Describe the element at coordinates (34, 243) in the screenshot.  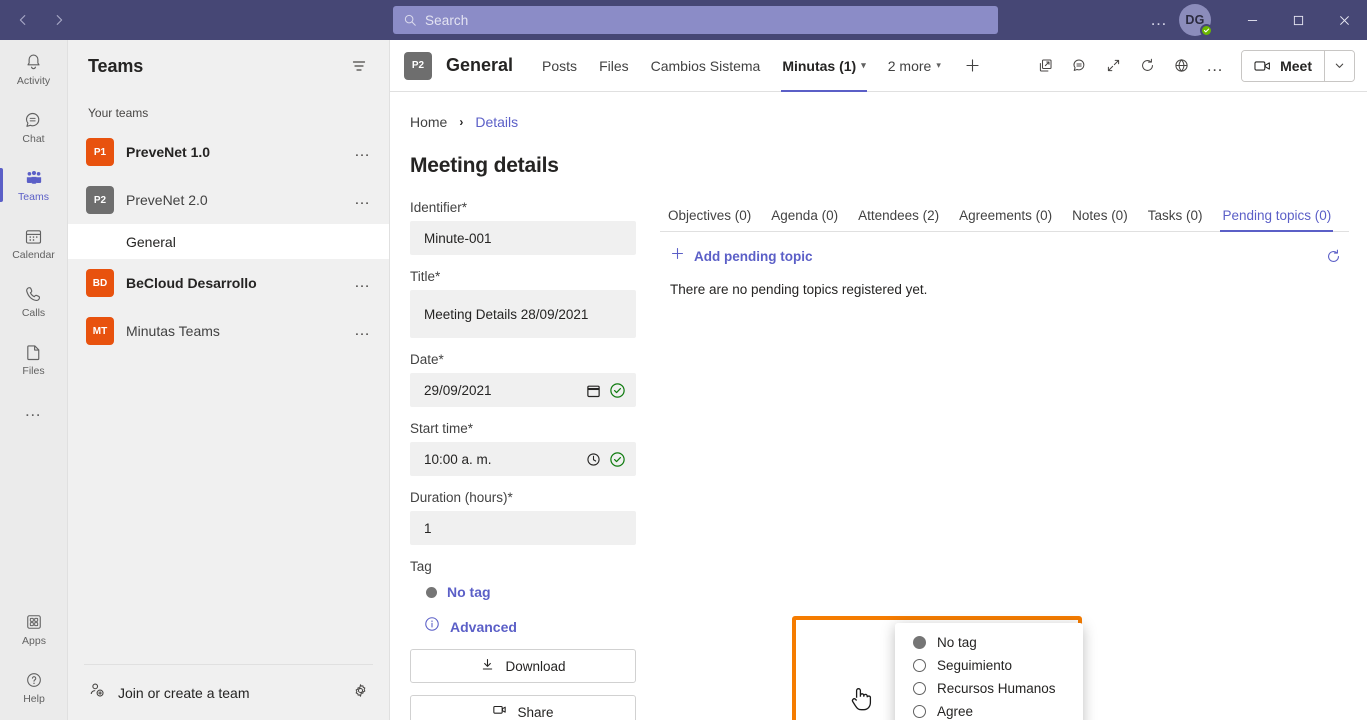
I see `sidebar-item-calendar: Calendar` at that location.